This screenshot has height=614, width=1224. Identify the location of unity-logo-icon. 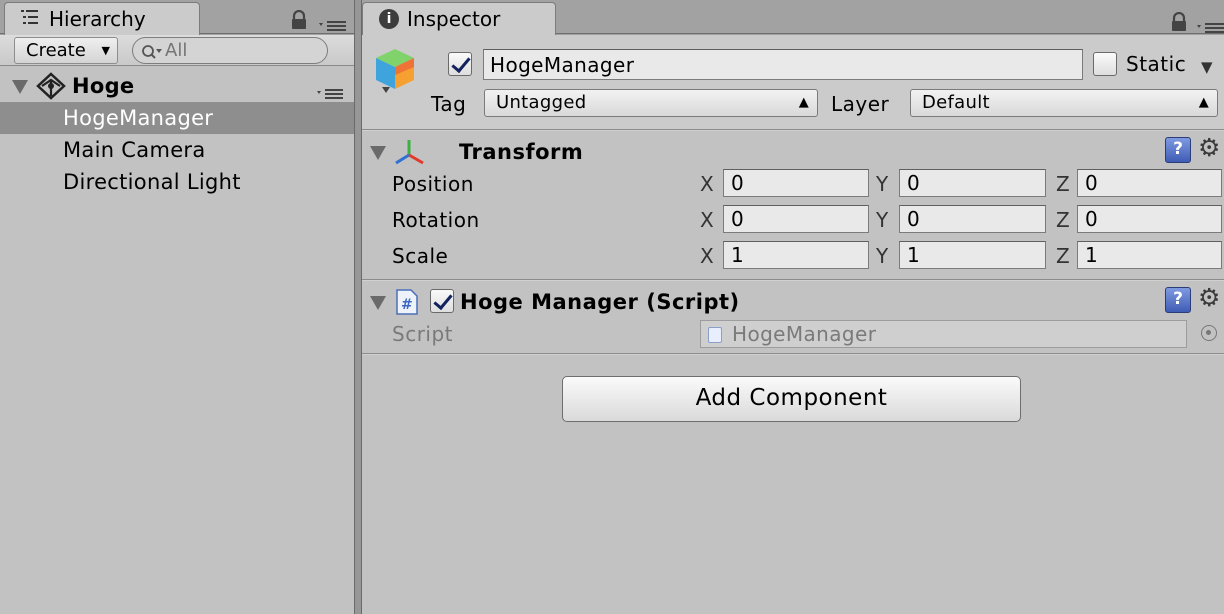
(51, 86).